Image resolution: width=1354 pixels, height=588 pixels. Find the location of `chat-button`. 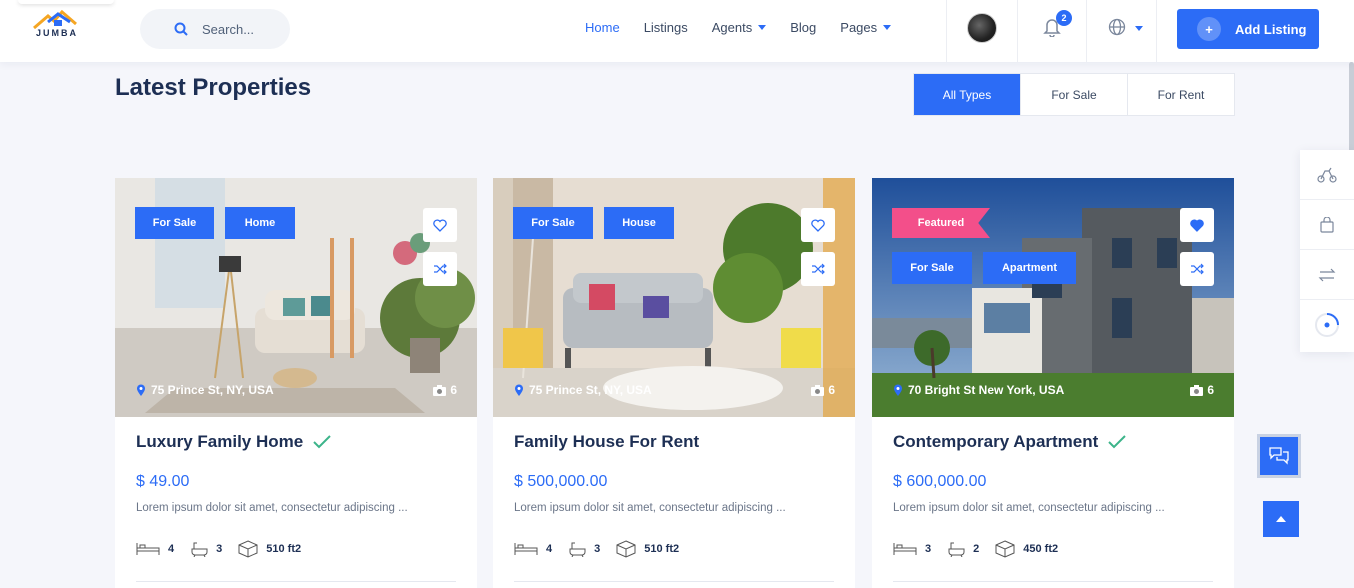

chat-button is located at coordinates (1279, 456).